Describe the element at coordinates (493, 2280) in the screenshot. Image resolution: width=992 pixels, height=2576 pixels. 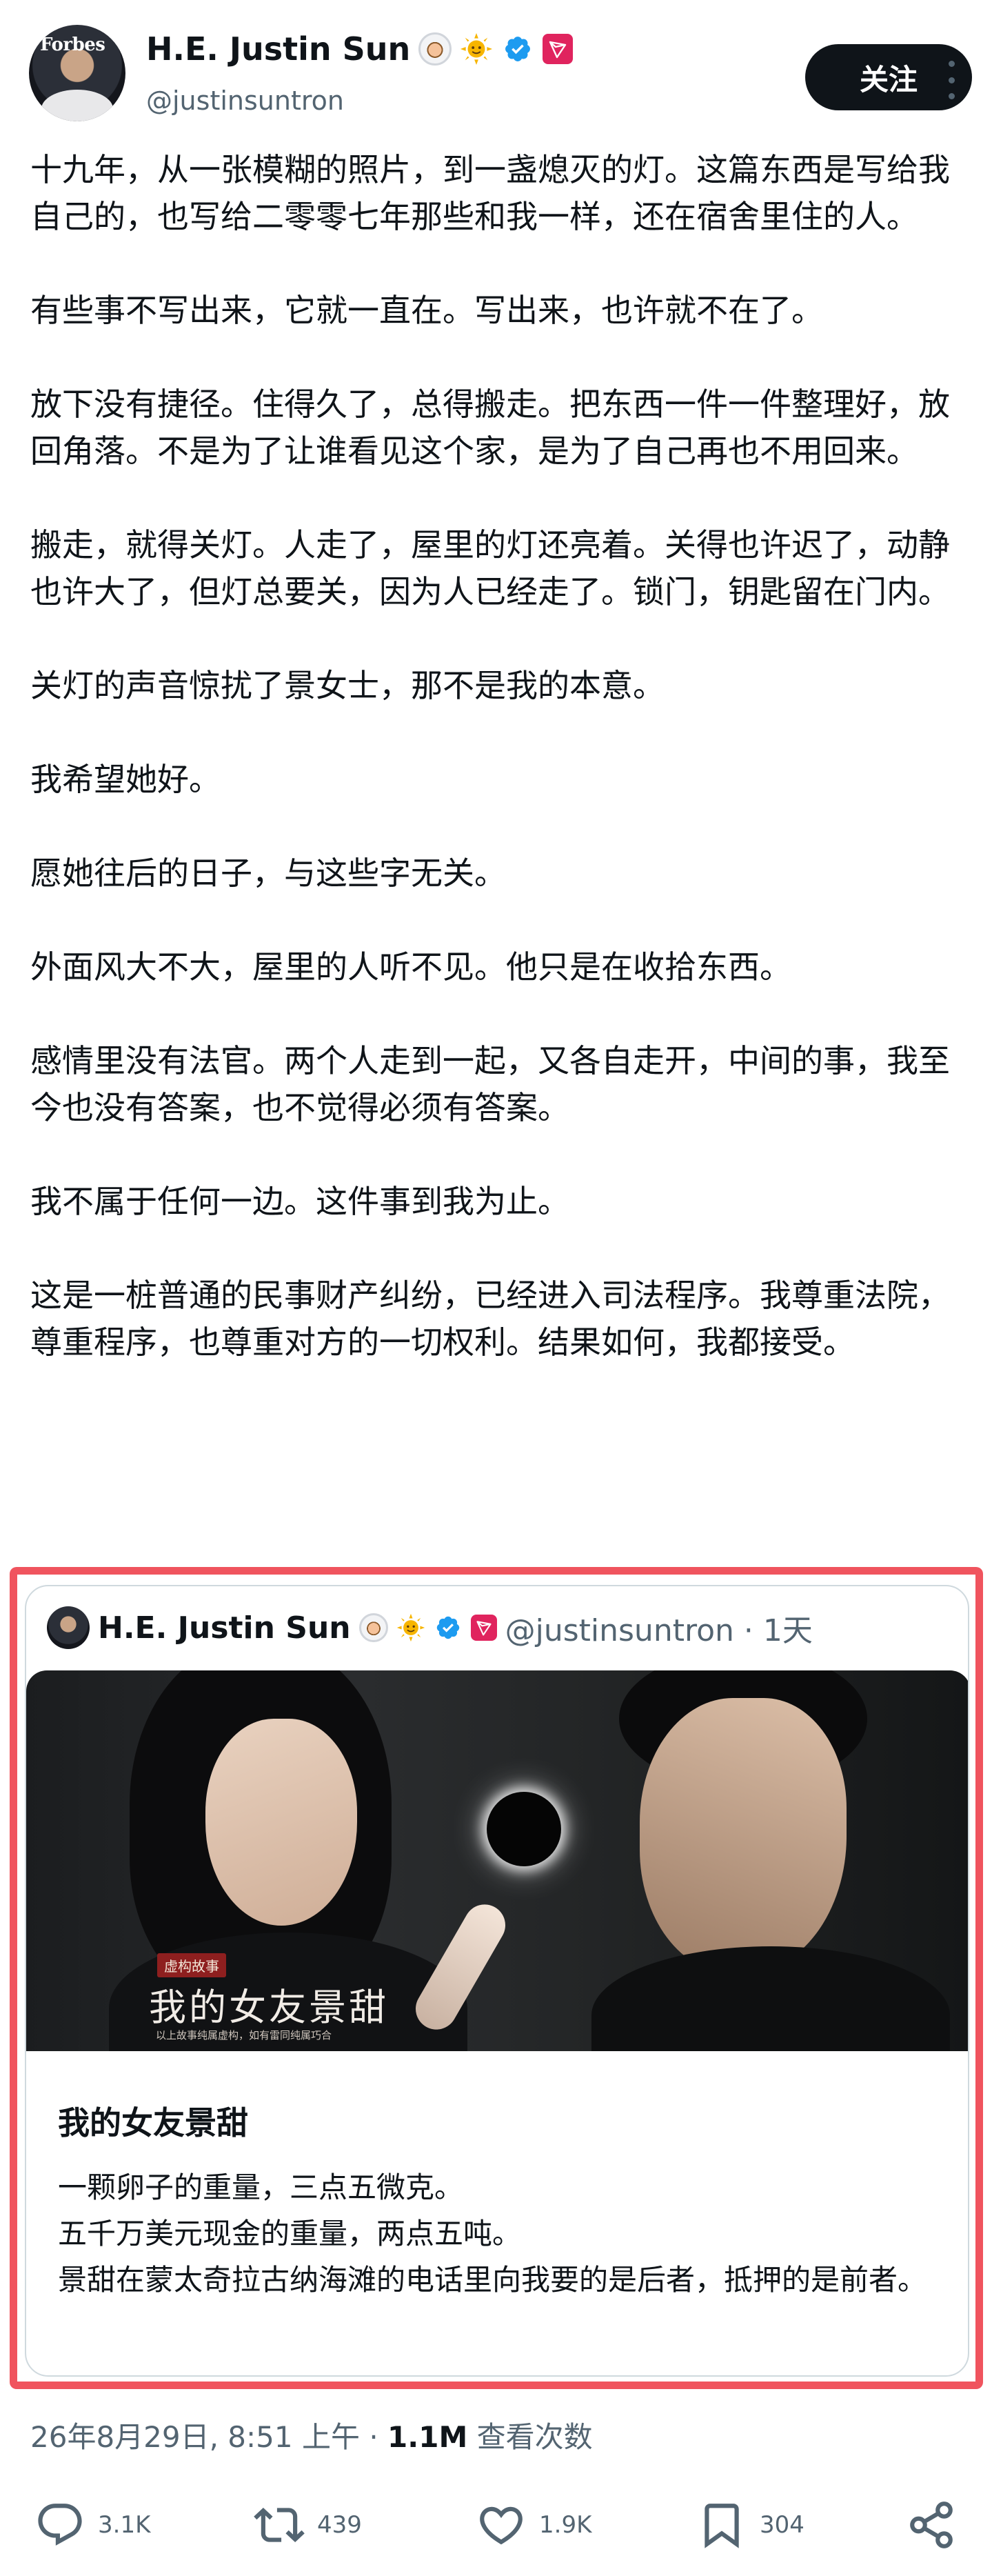
I see `quoted-text-line: 景甜在蒙太奇拉古纳海滩的电话里向我要的是后者，抵押的是前者。` at that location.